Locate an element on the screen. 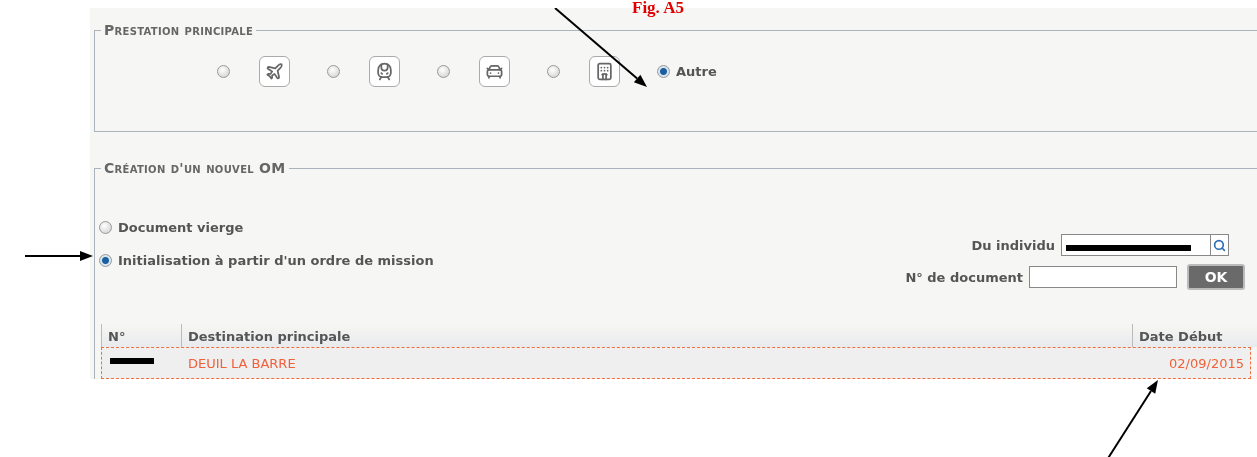  ok-button: OK is located at coordinates (1216, 277).